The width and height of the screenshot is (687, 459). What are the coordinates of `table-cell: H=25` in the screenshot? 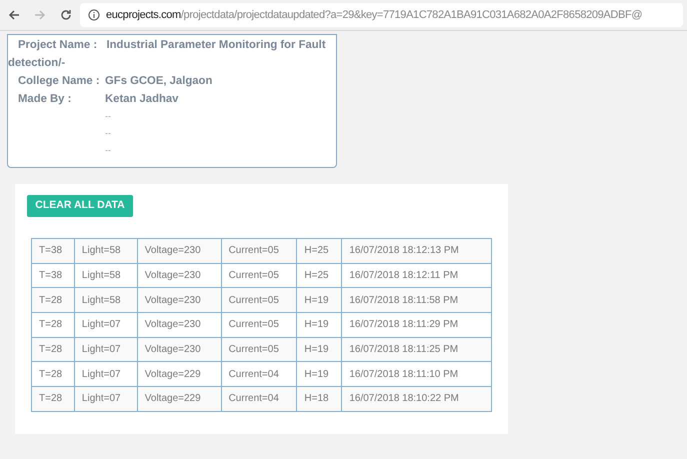 It's located at (319, 251).